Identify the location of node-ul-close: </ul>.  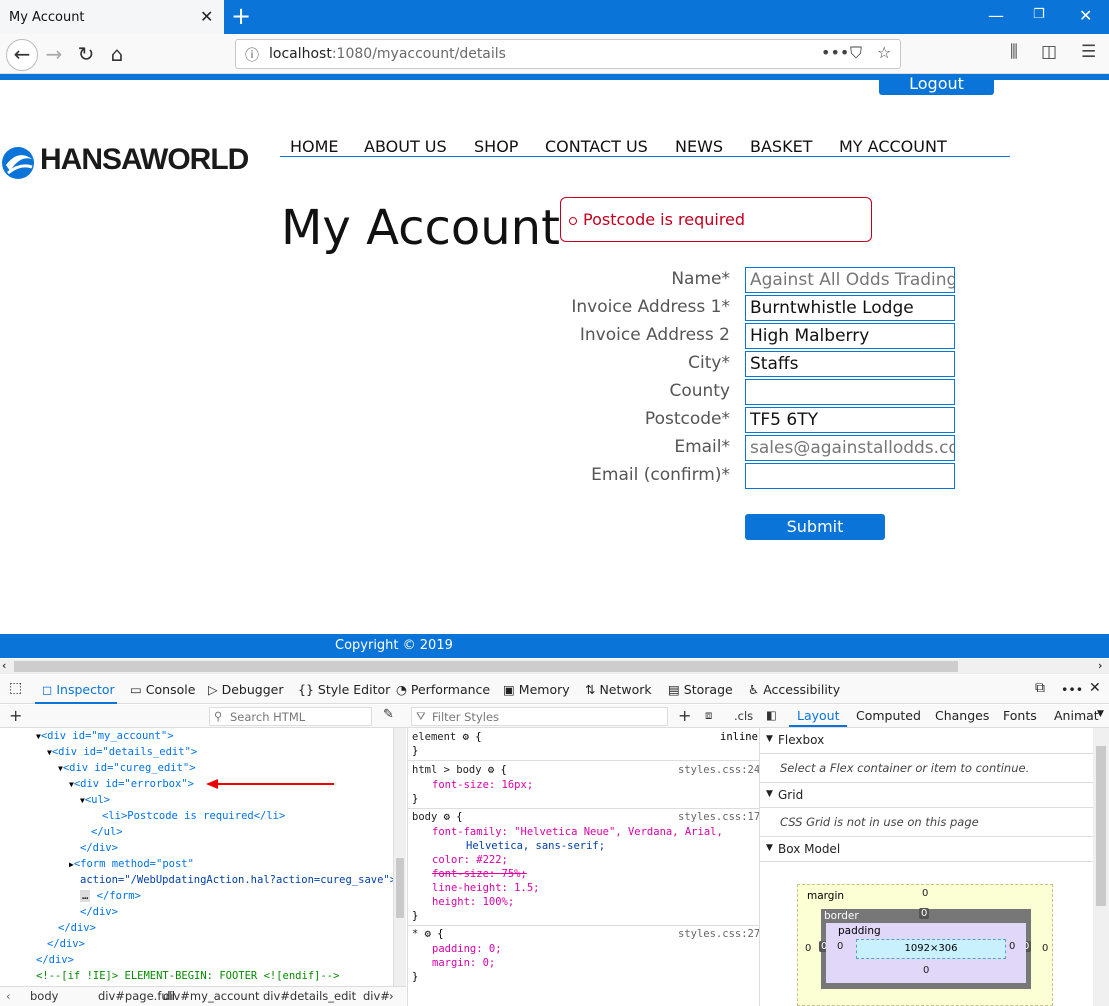
(107, 832).